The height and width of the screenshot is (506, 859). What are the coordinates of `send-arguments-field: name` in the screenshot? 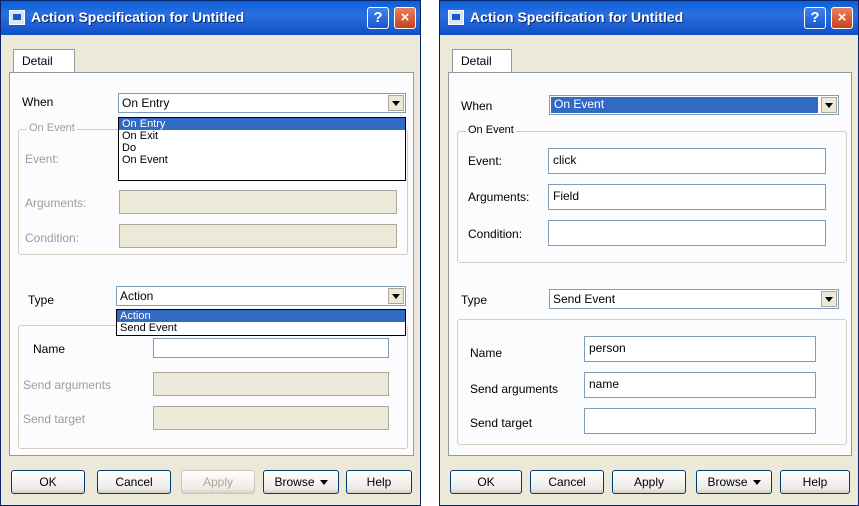 It's located at (700, 385).